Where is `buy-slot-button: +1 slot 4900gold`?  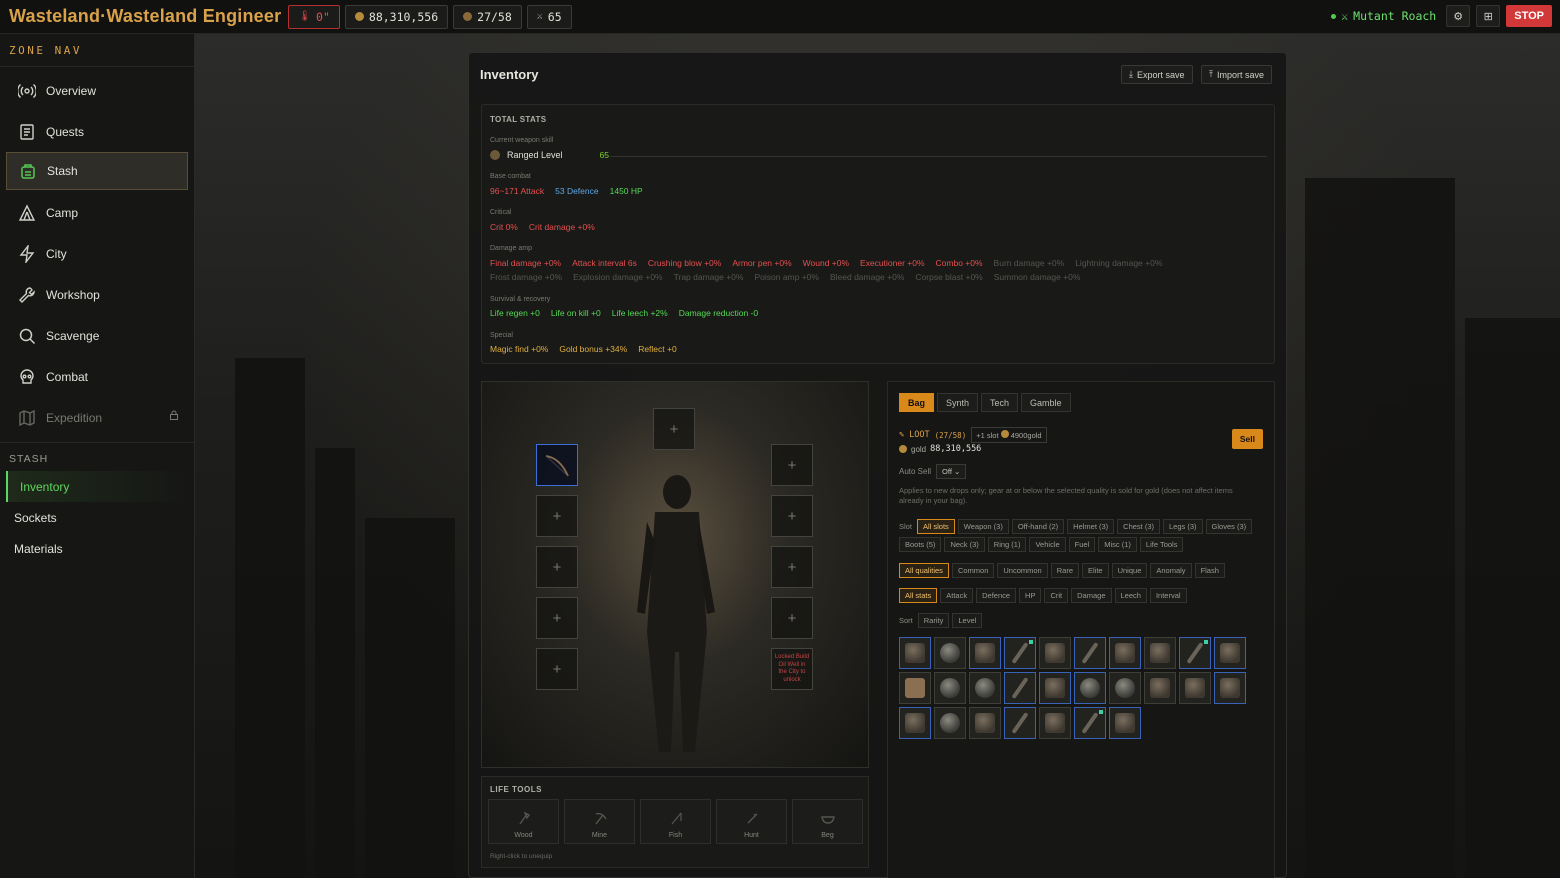 buy-slot-button: +1 slot 4900gold is located at coordinates (1009, 435).